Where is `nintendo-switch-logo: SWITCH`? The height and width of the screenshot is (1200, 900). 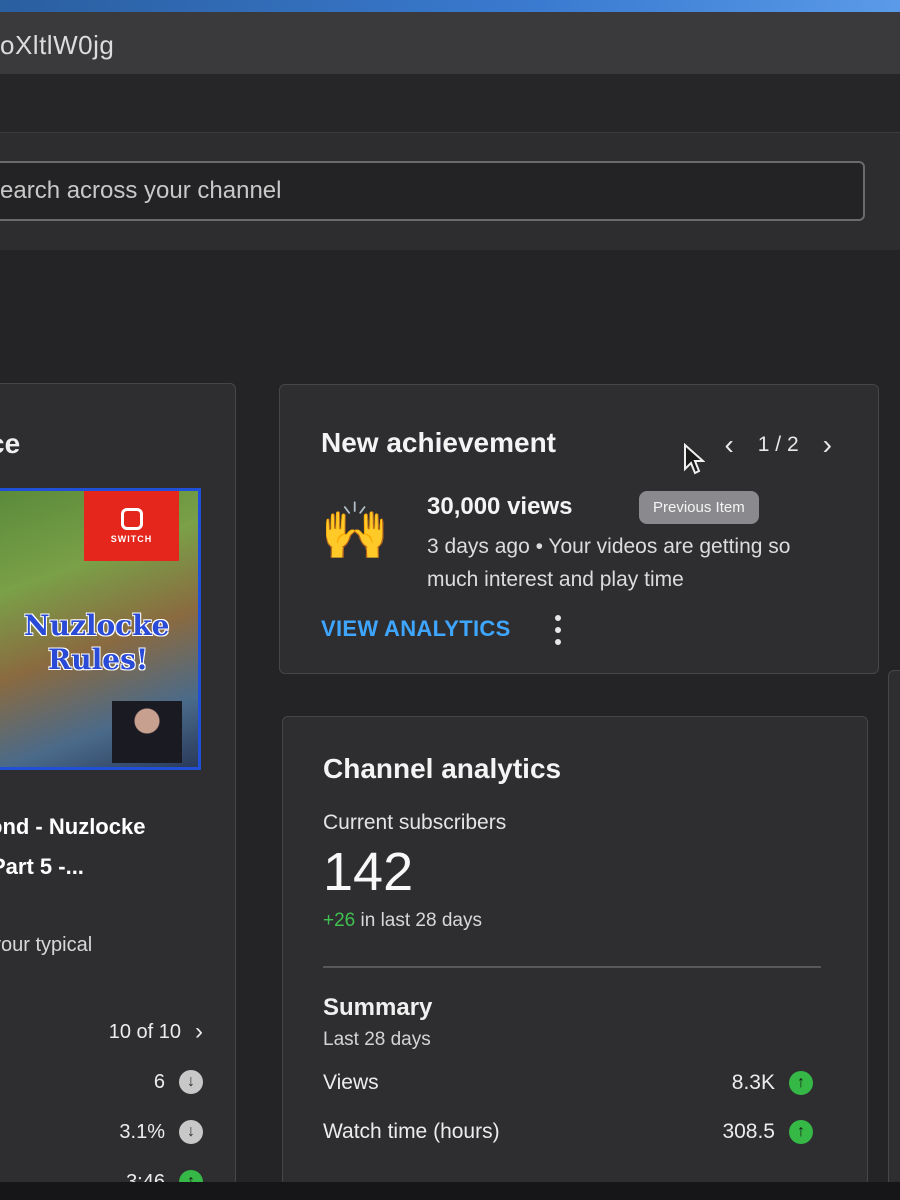 nintendo-switch-logo: SWITCH is located at coordinates (131, 526).